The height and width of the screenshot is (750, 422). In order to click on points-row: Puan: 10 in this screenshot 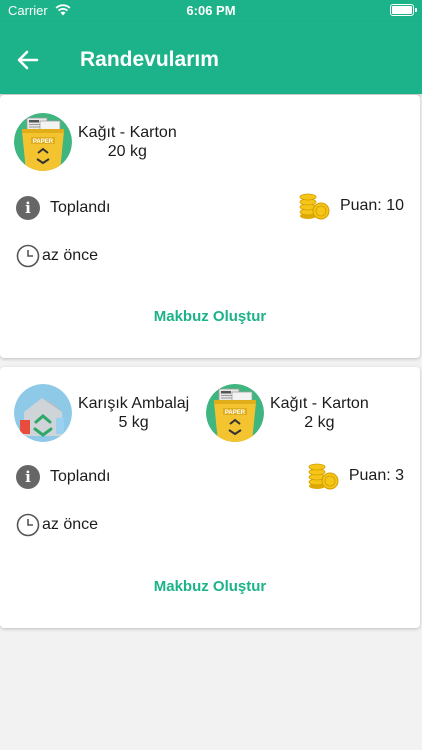, I will do `click(351, 206)`.